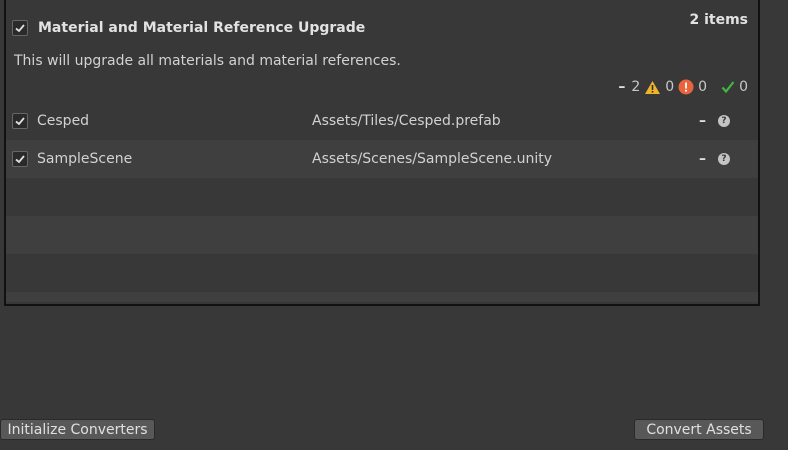 This screenshot has width=788, height=450. Describe the element at coordinates (653, 87) in the screenshot. I see `warning-icon` at that location.